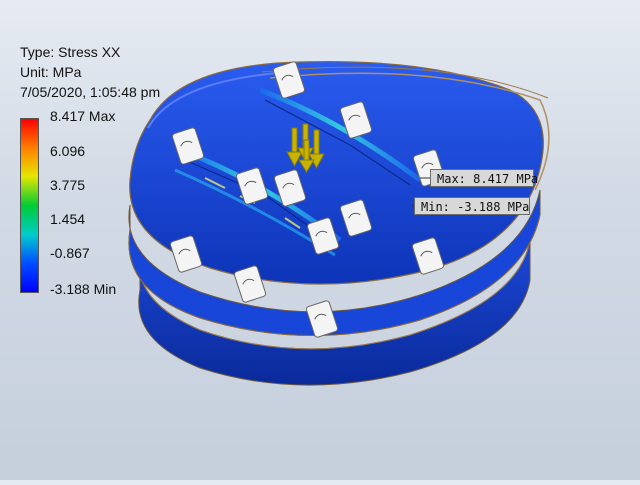 The width and height of the screenshot is (640, 485). Describe the element at coordinates (484, 178) in the screenshot. I see `max-probe-label: Max: 8.417 MPa` at that location.